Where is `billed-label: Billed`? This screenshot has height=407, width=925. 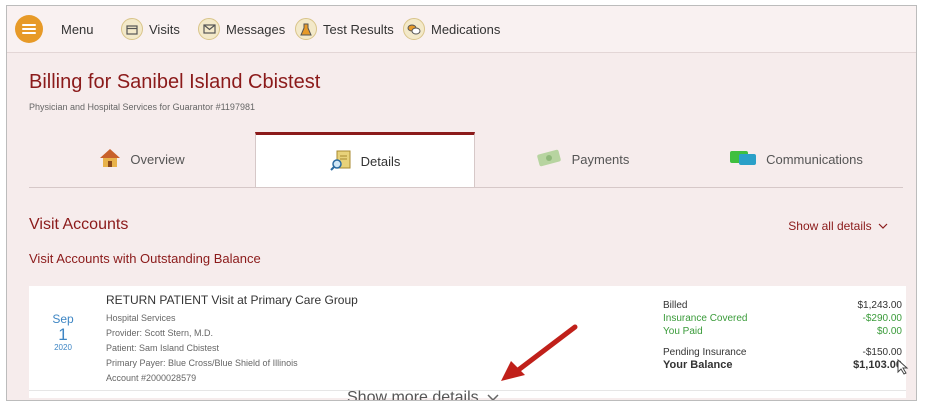
billed-label: Billed is located at coordinates (675, 305).